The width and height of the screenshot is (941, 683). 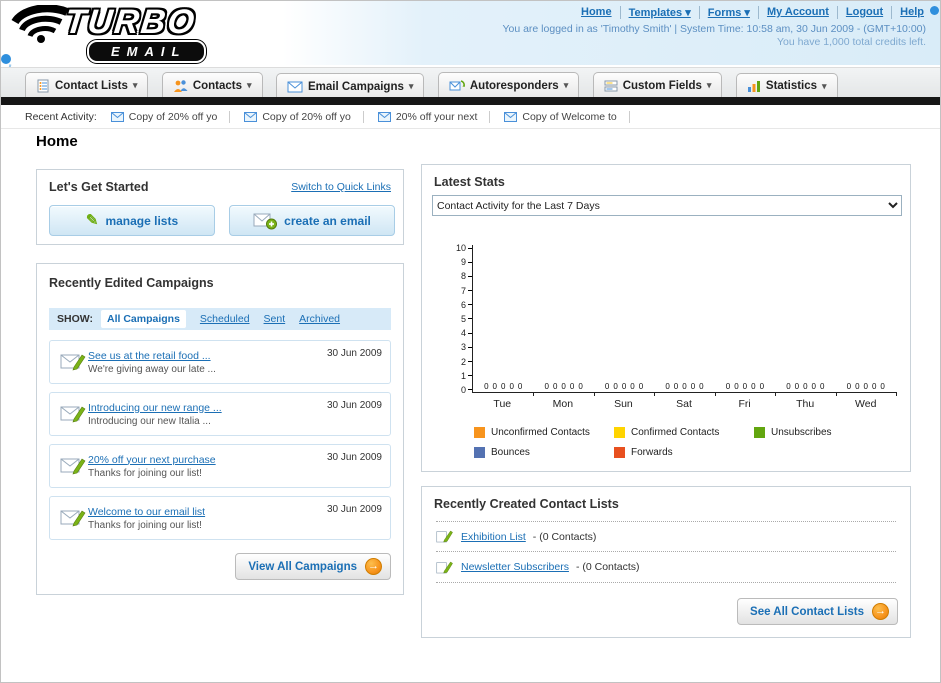 I want to click on campaigns-title: Recently Edited Campaigns, so click(x=131, y=283).